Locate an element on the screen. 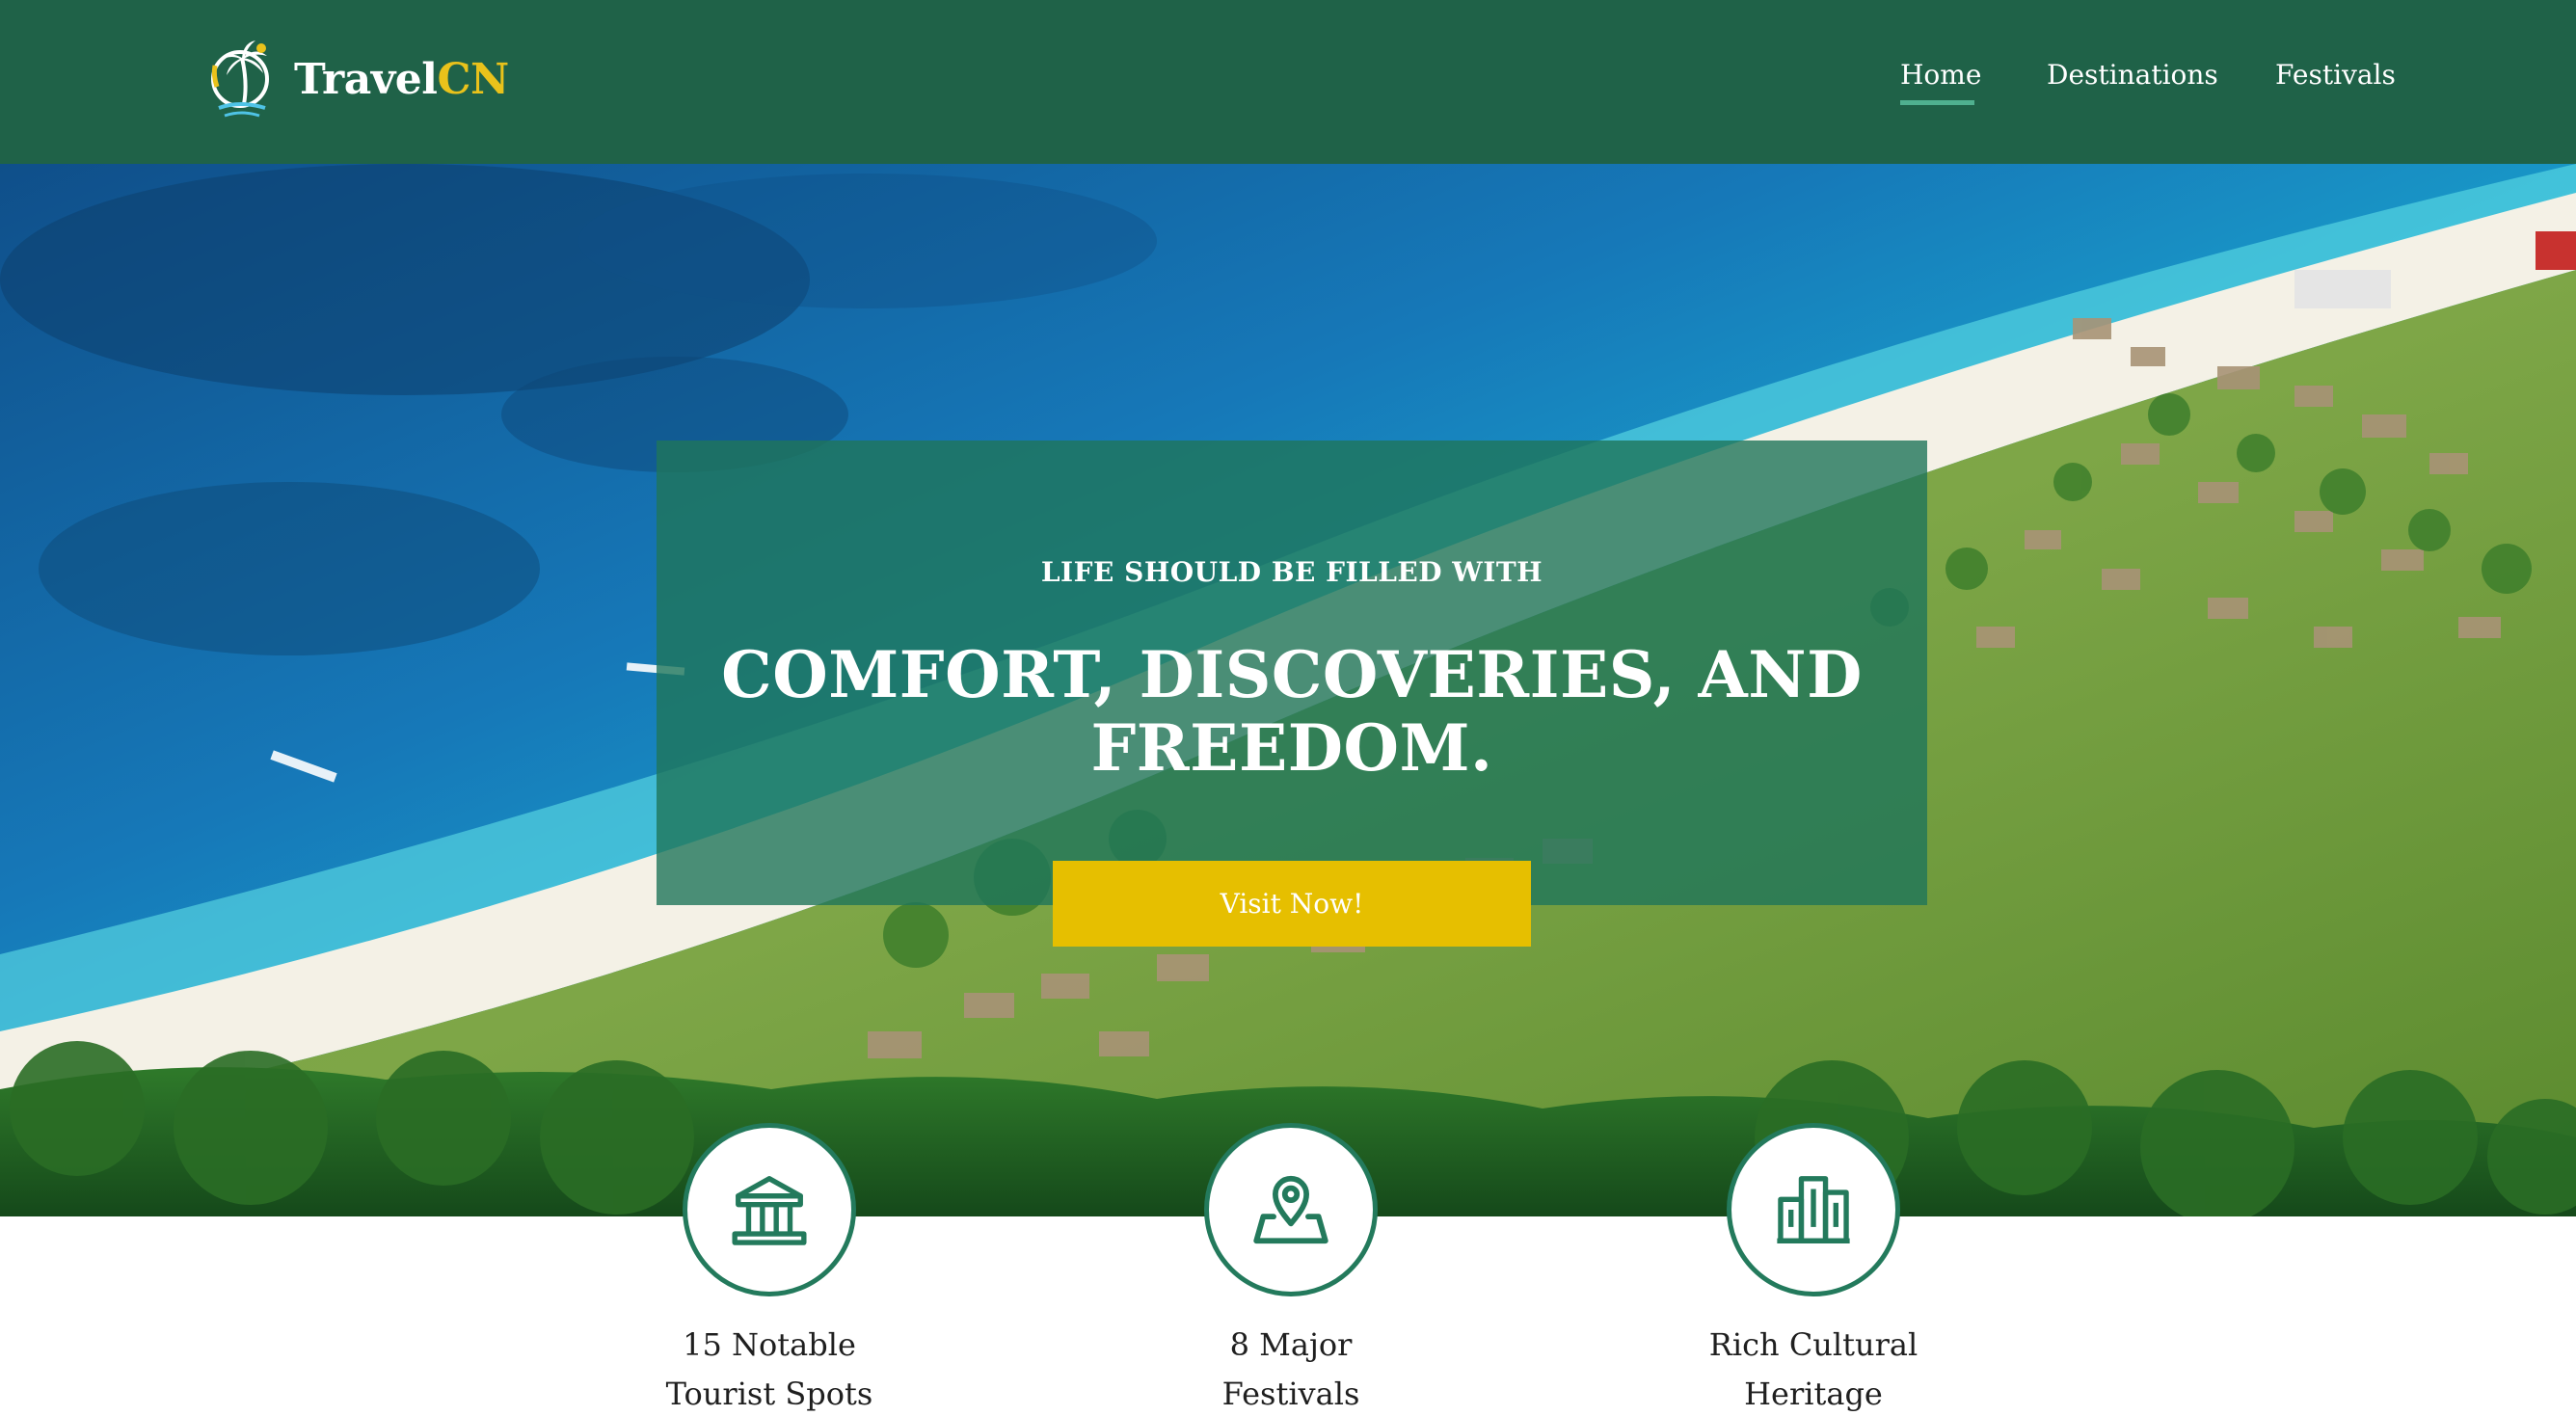 This screenshot has width=2576, height=1416. feature-label-line2: Tourist Spots is located at coordinates (769, 1394).